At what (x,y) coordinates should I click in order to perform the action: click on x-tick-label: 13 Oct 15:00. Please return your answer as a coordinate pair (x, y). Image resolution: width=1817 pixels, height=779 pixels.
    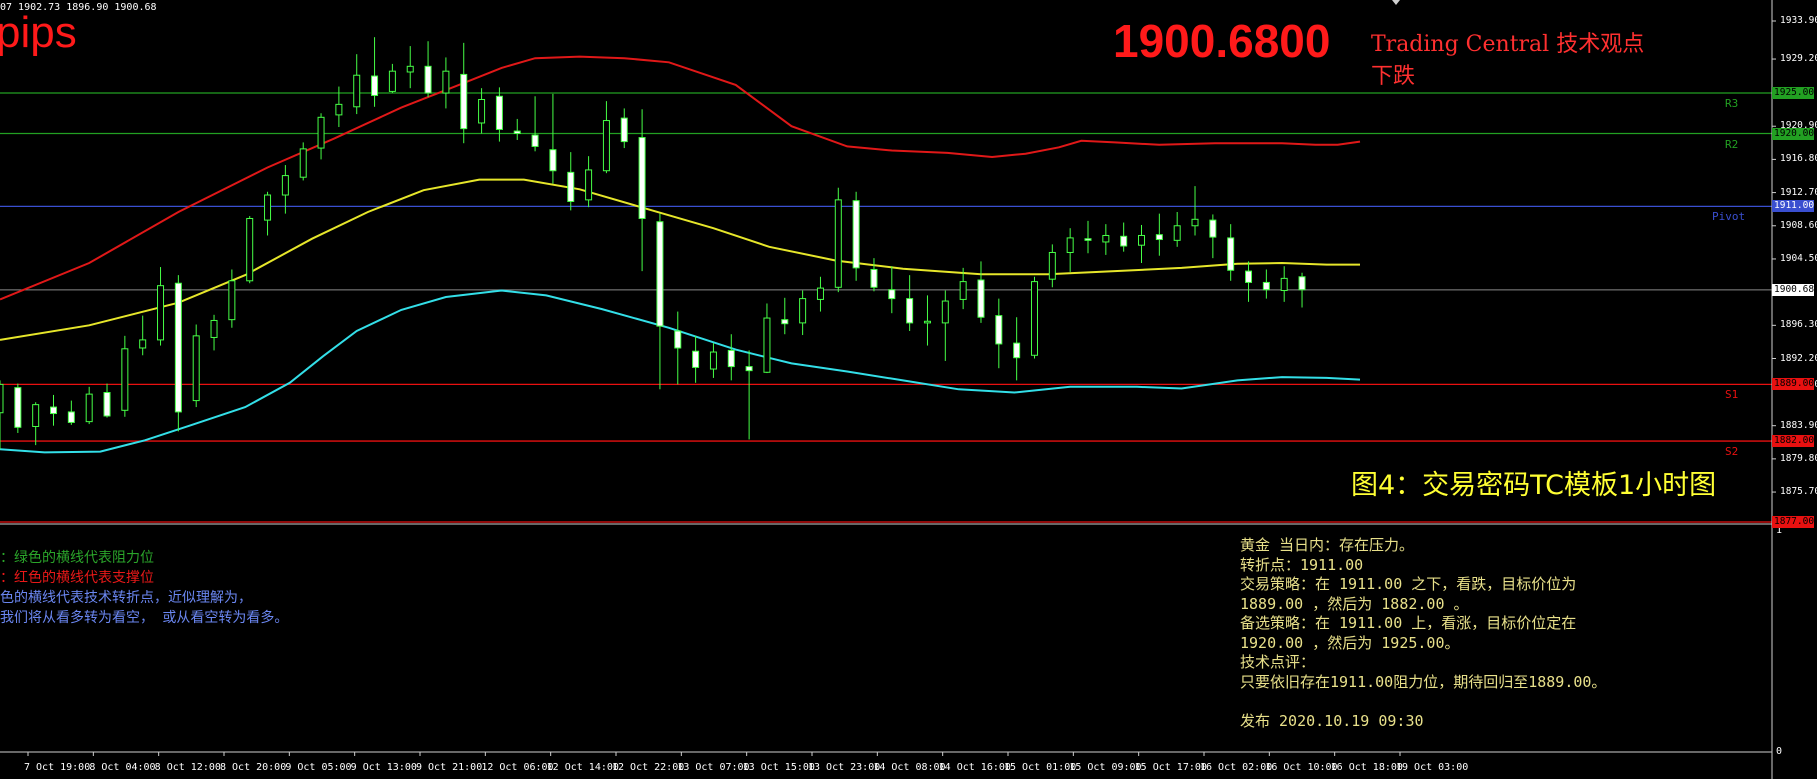
    Looking at the image, I should click on (778, 767).